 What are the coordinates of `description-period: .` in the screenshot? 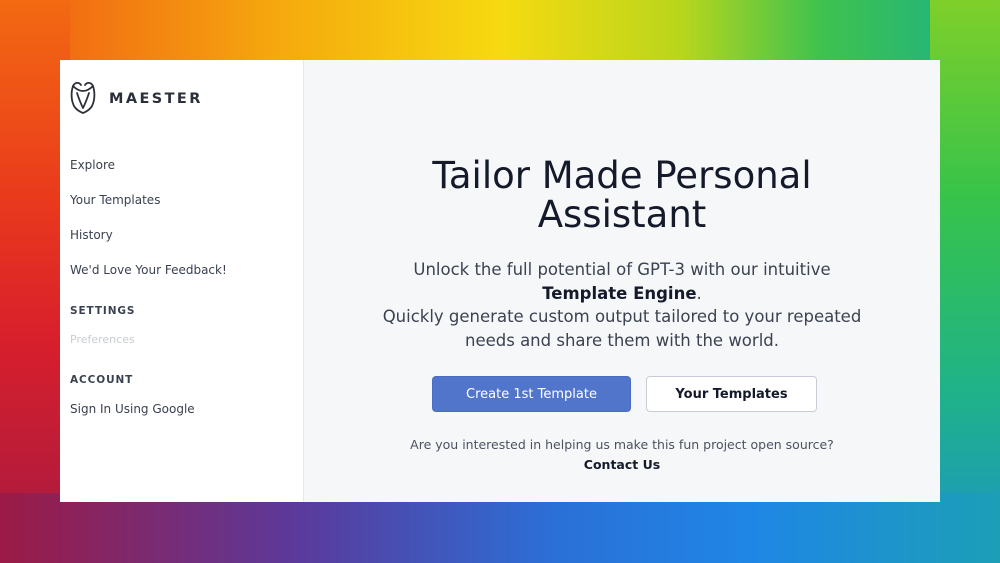 It's located at (699, 293).